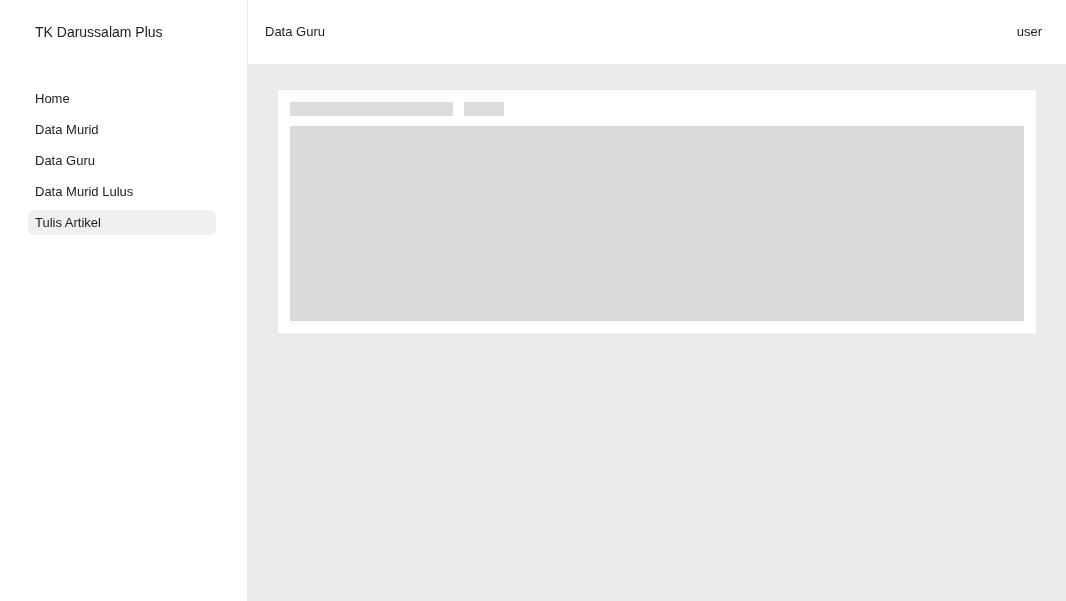  I want to click on page-title: Data Guru, so click(295, 32).